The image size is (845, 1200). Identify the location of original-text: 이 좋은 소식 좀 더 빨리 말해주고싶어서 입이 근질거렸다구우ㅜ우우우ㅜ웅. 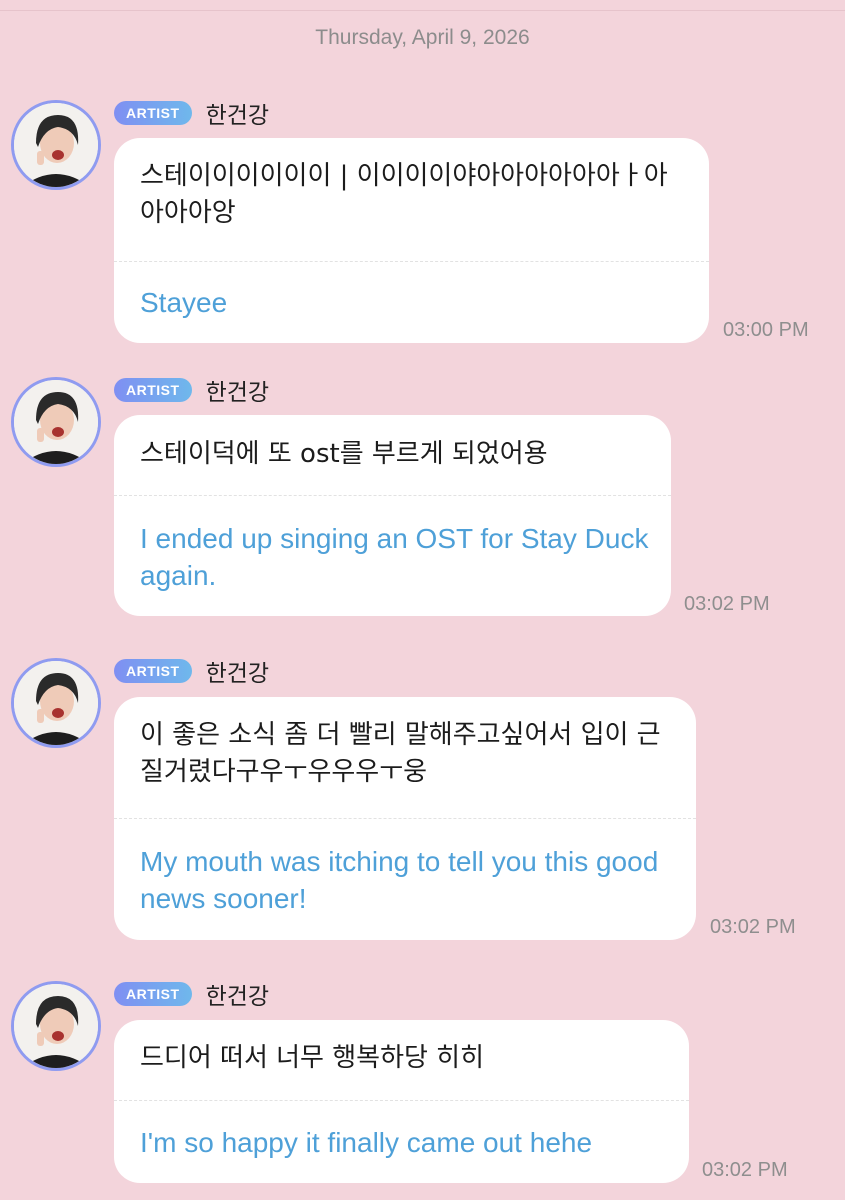
(400, 753).